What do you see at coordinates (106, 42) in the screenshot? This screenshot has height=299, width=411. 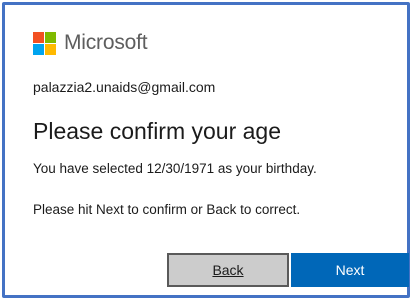 I see `brand-name: Microsoft` at bounding box center [106, 42].